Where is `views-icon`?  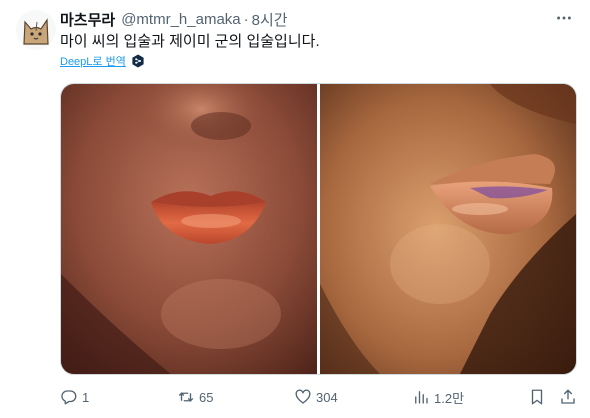
views-icon is located at coordinates (421, 397).